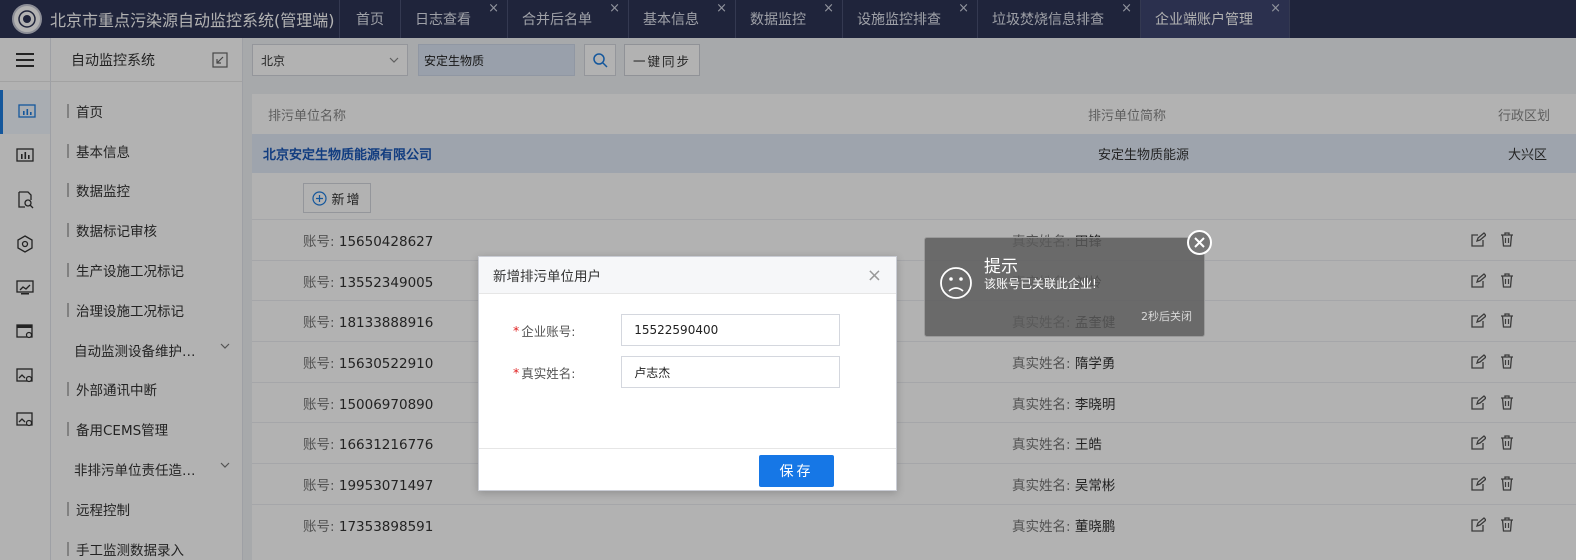  Describe the element at coordinates (454, 19) in the screenshot. I see `tab-log-view: 日志查看 ×` at that location.